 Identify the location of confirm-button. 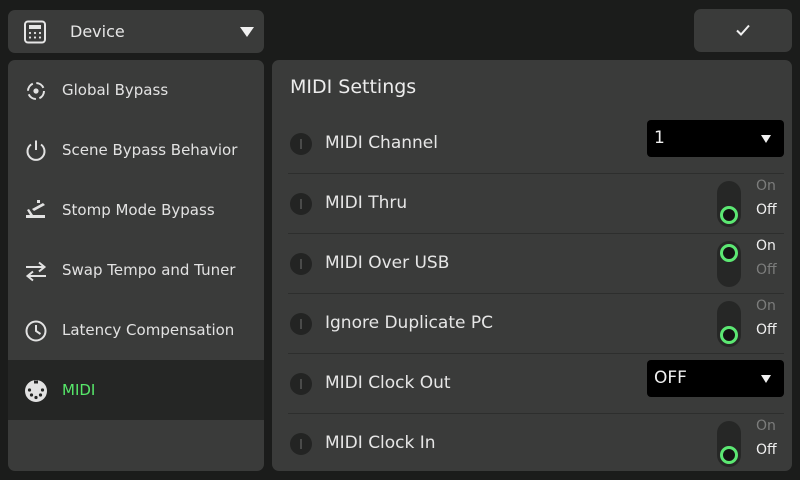
(743, 30).